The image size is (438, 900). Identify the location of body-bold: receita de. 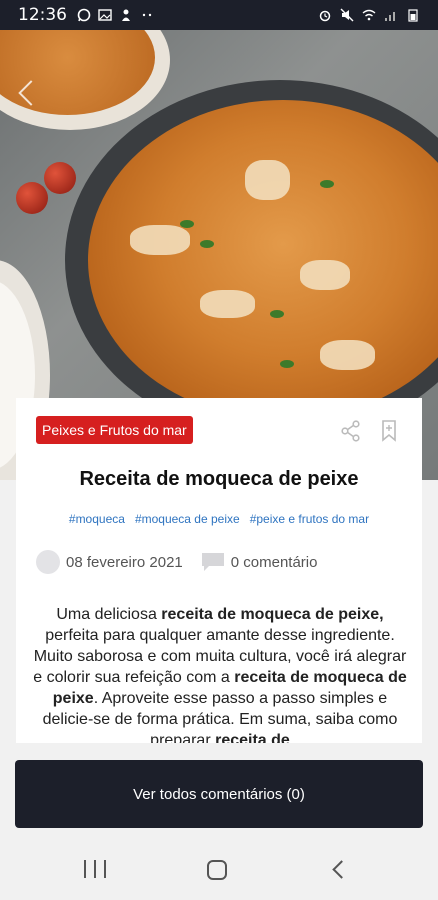
(252, 737).